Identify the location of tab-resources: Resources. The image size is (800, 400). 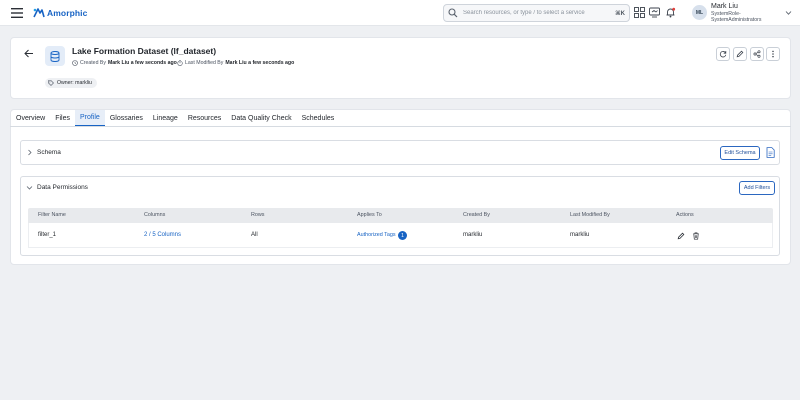
(204, 118).